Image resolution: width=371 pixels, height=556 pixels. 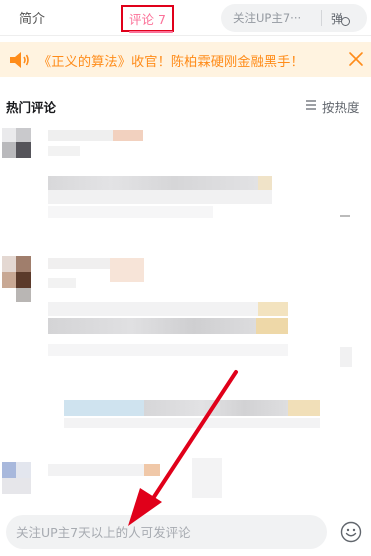 What do you see at coordinates (345, 21) in the screenshot?
I see `clock-icon` at bounding box center [345, 21].